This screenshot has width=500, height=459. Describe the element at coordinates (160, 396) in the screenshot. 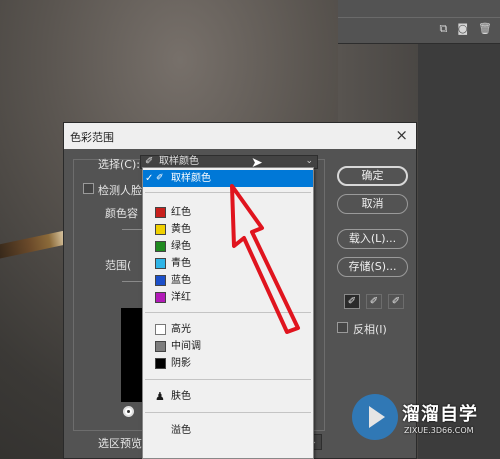

I see `skin-tone-icon: ♟` at that location.